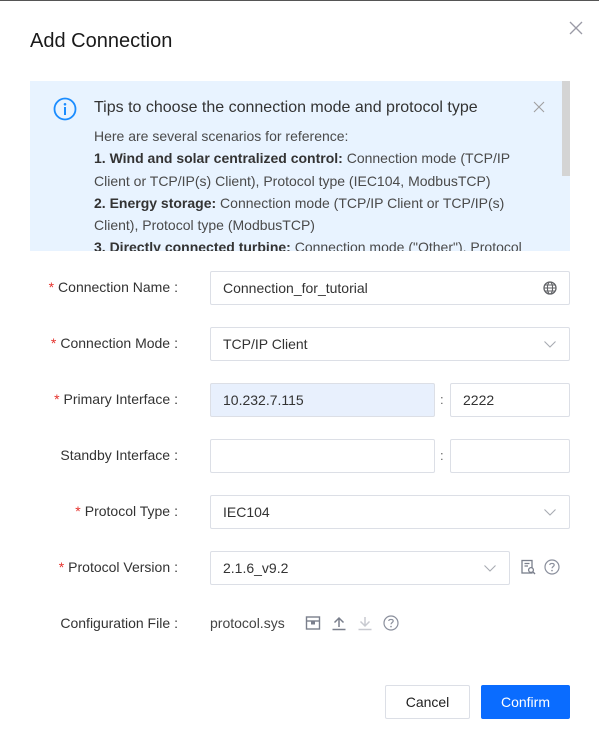  What do you see at coordinates (539, 107) in the screenshot?
I see `tips-close-icon` at bounding box center [539, 107].